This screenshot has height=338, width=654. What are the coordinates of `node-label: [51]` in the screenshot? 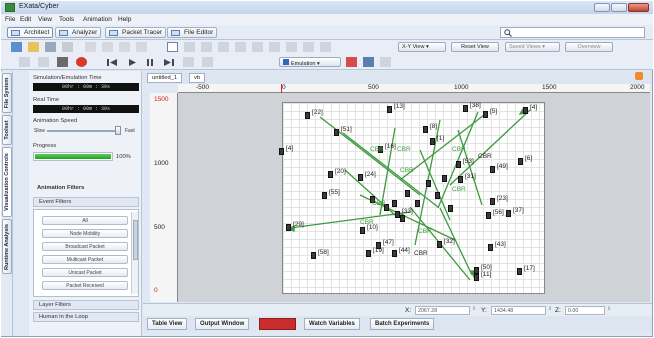 It's located at (346, 129).